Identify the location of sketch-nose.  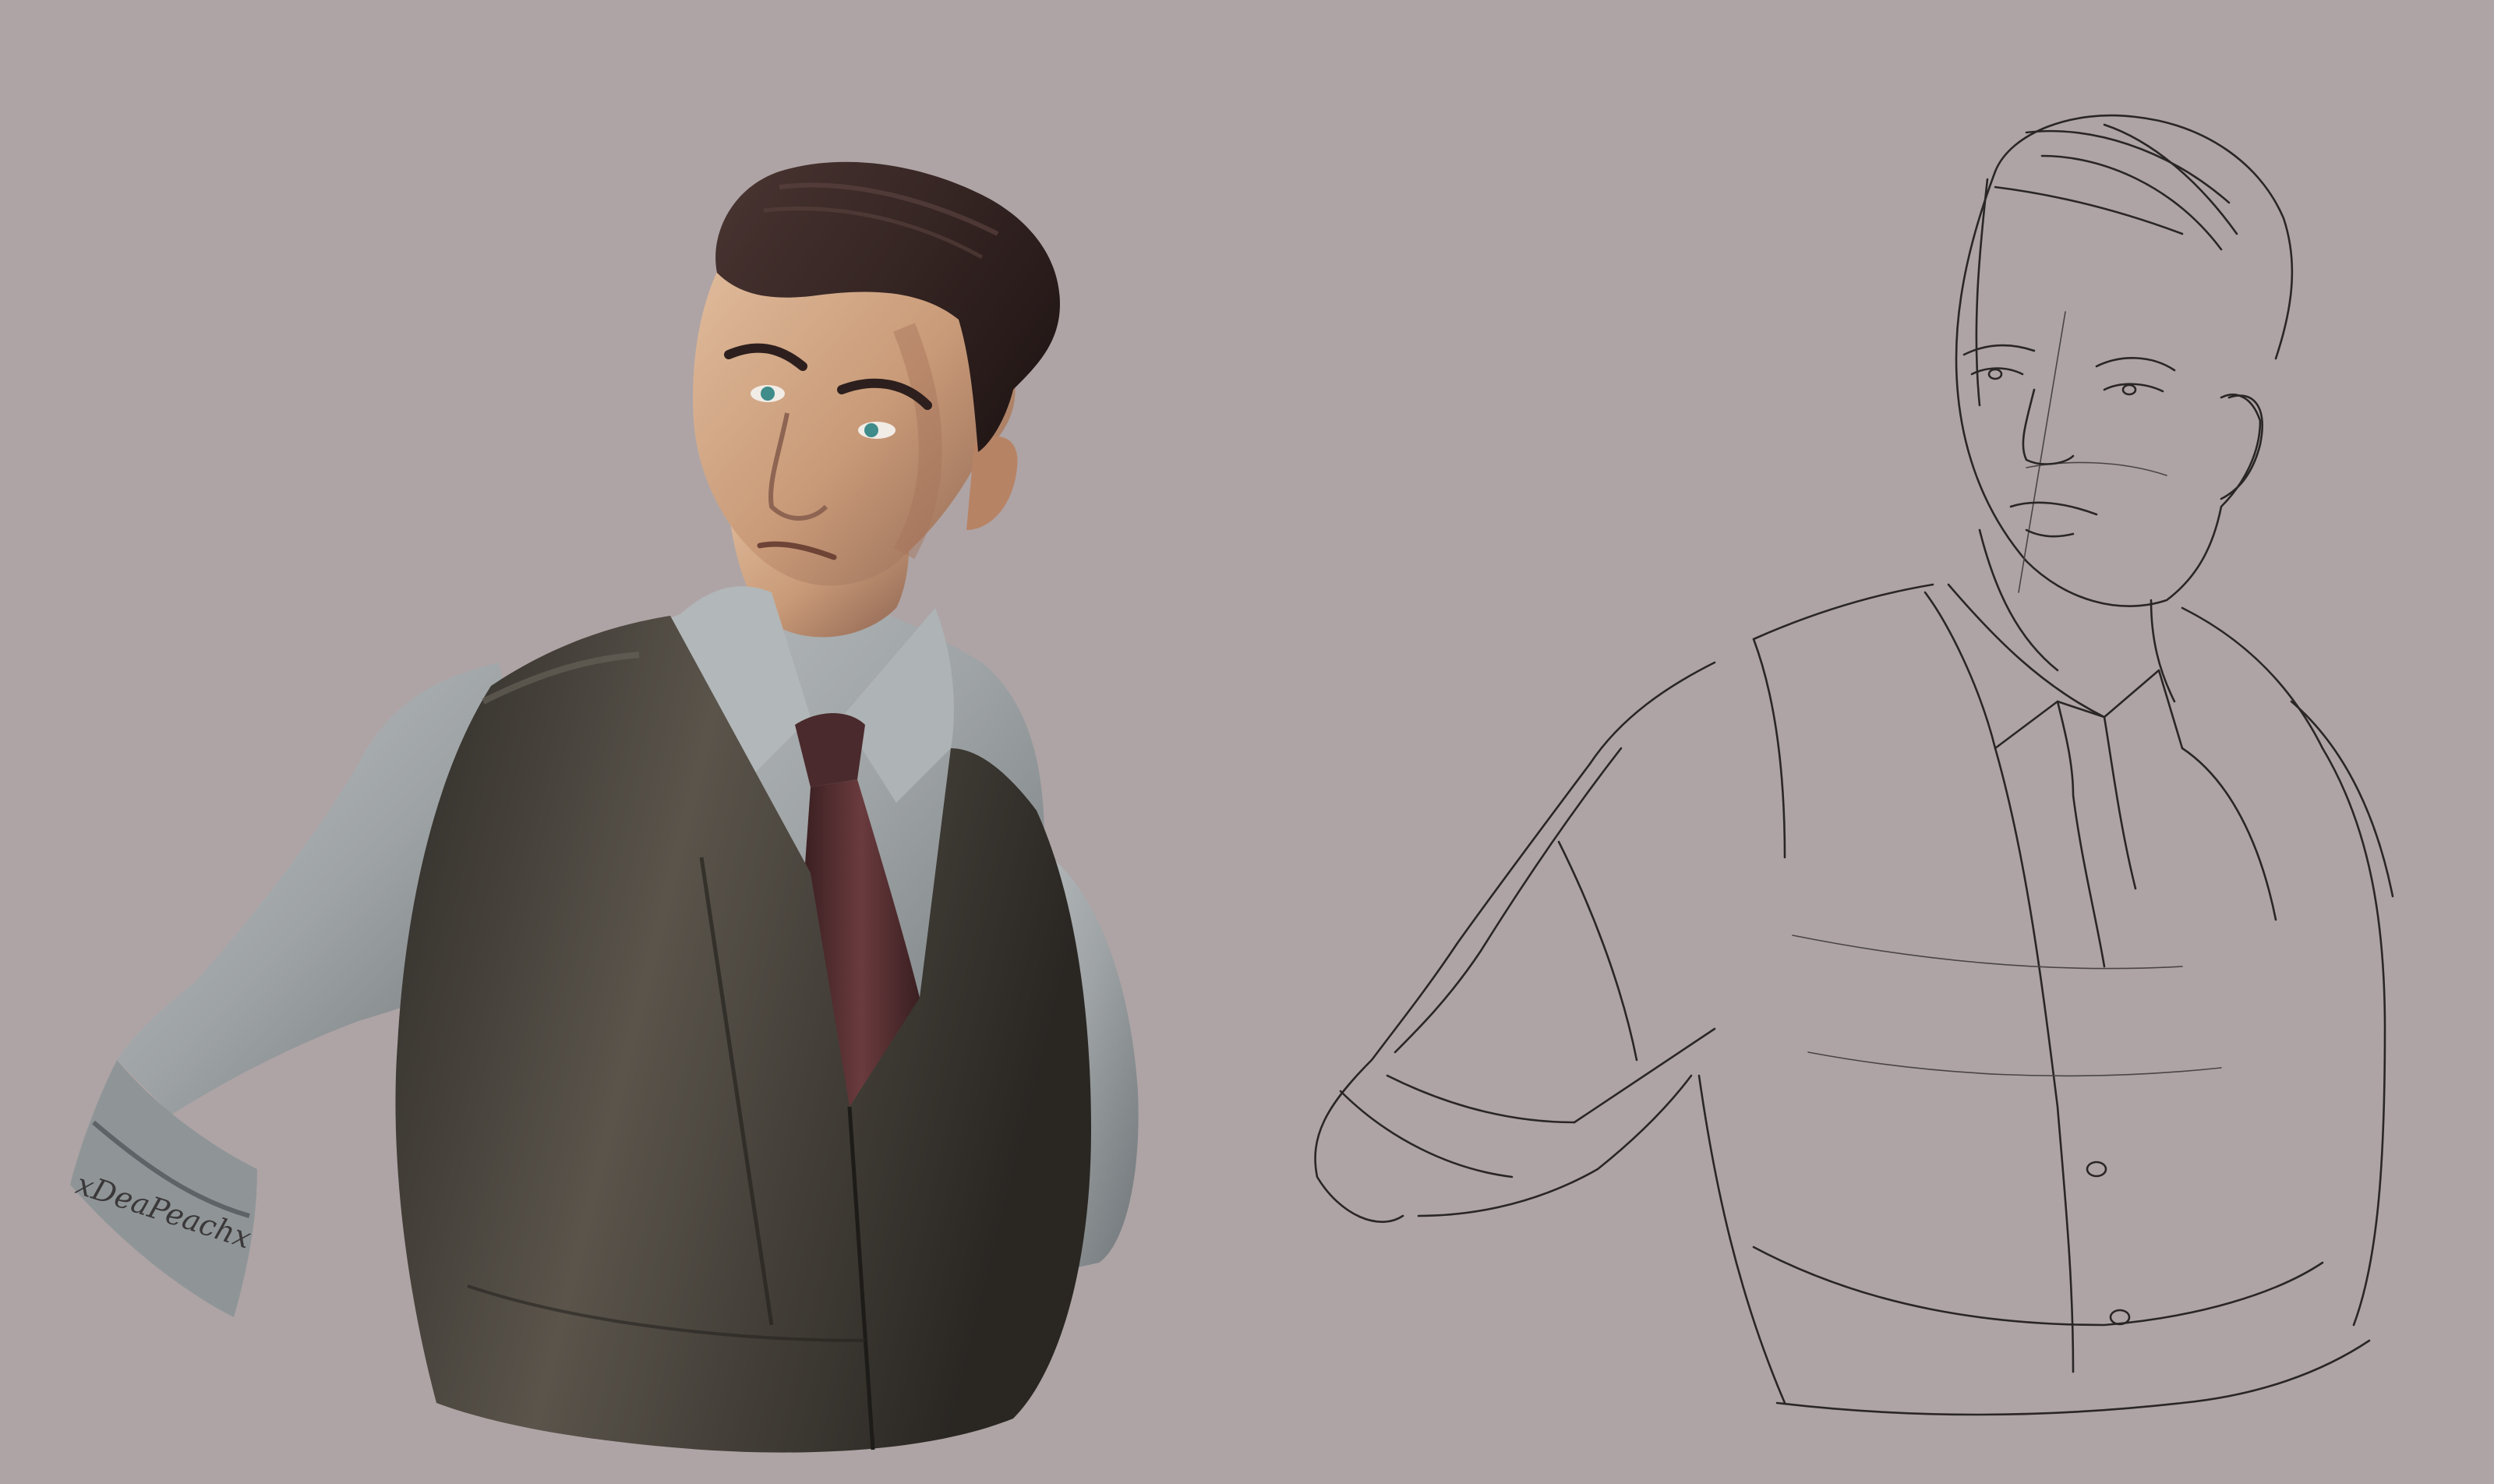
(2048, 426).